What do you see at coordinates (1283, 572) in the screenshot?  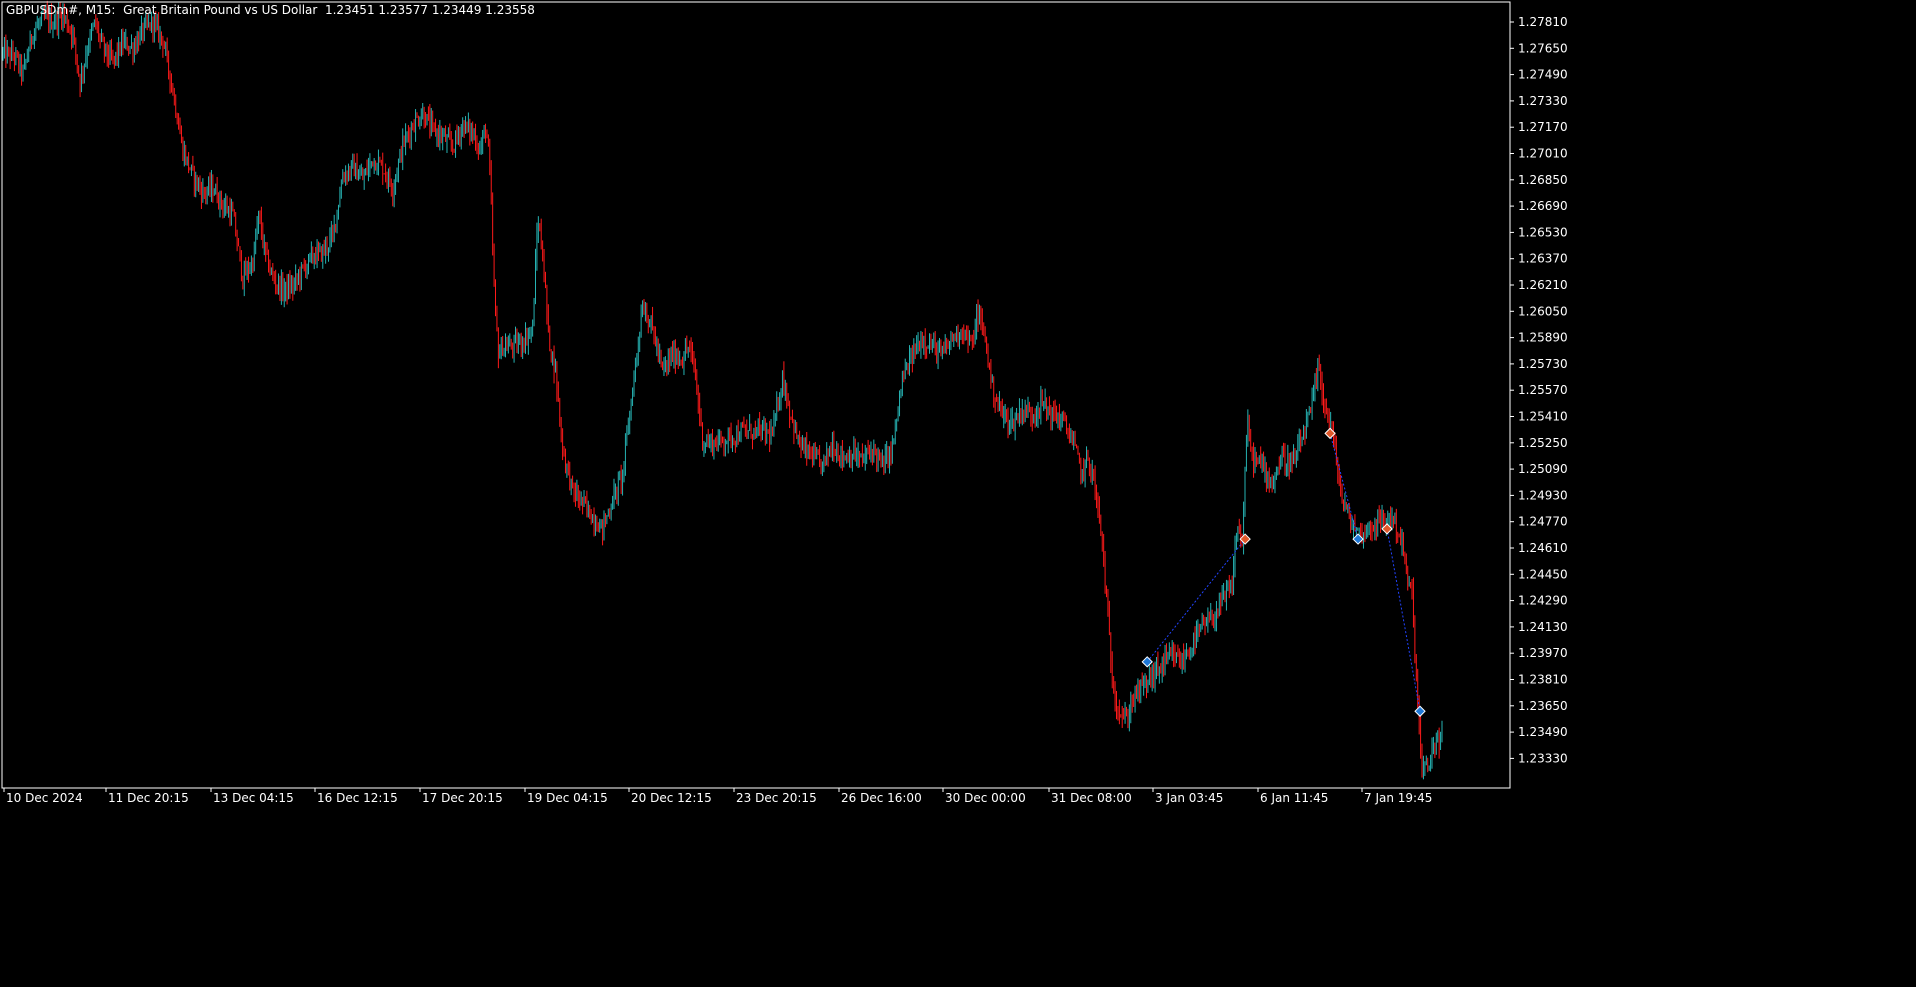 I see `trades-layer` at bounding box center [1283, 572].